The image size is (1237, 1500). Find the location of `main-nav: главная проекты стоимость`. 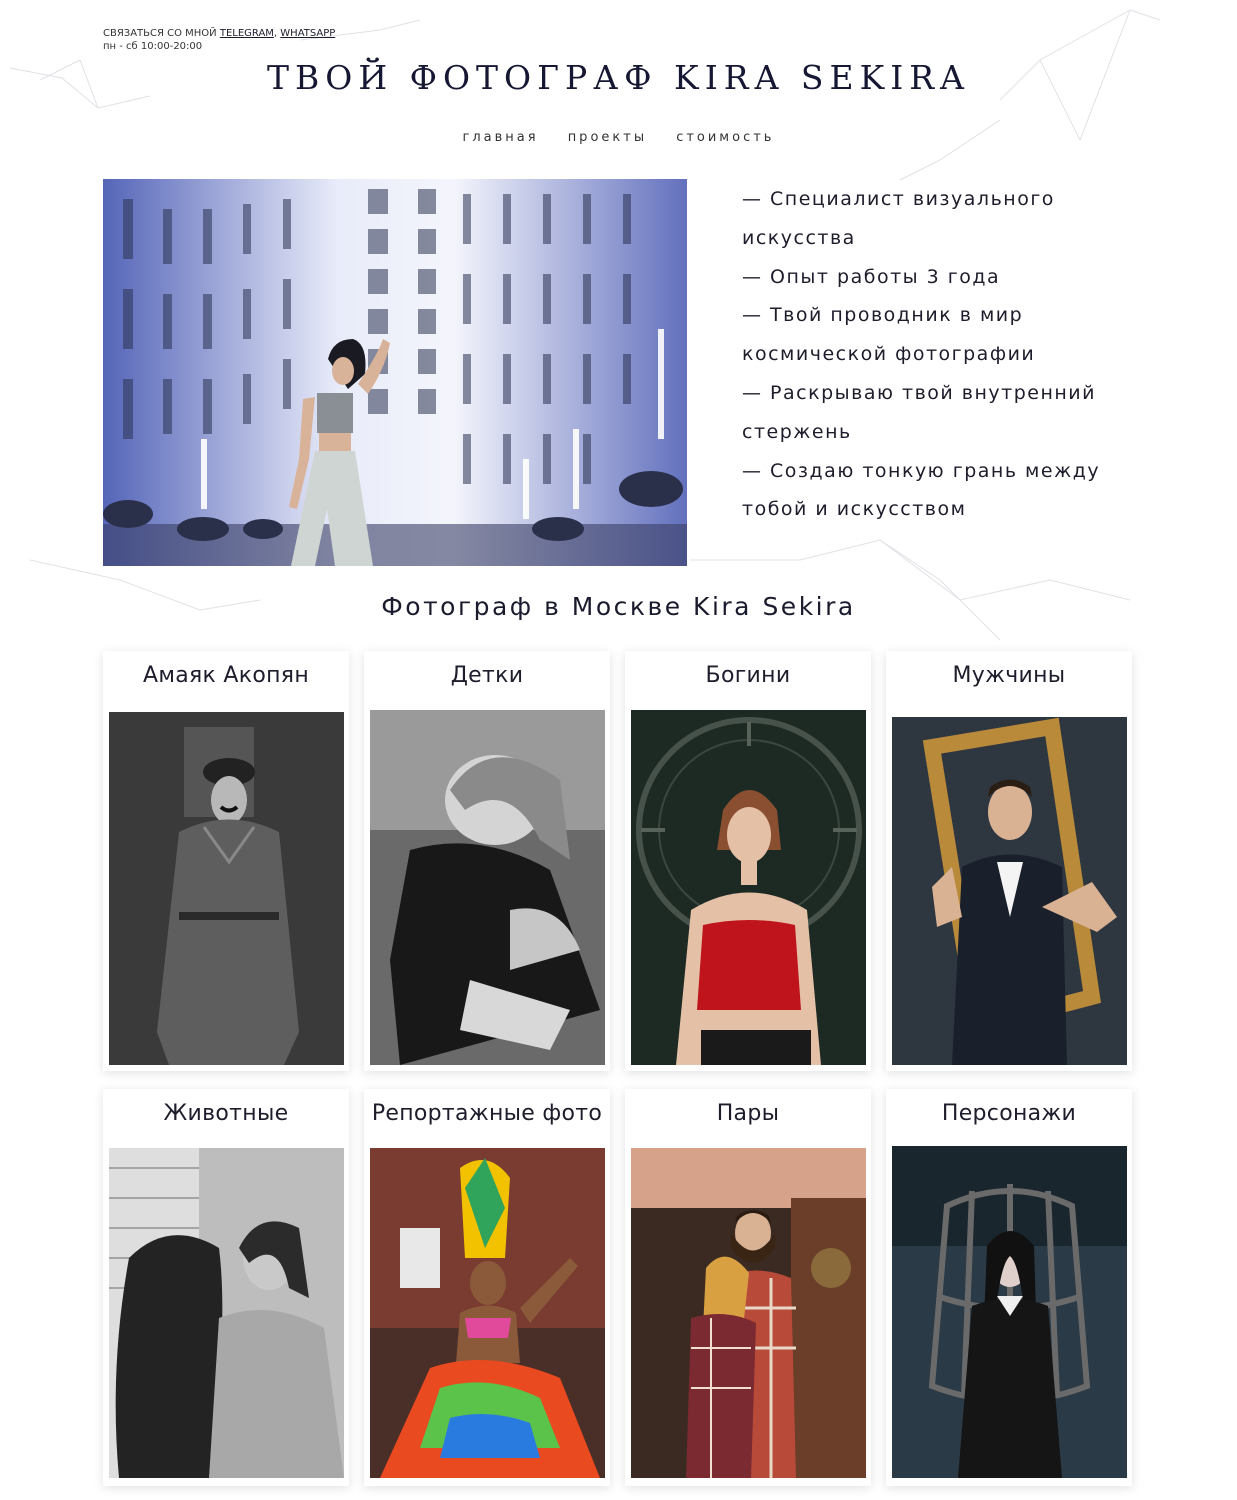

main-nav: главная проекты стоимость is located at coordinates (618, 135).